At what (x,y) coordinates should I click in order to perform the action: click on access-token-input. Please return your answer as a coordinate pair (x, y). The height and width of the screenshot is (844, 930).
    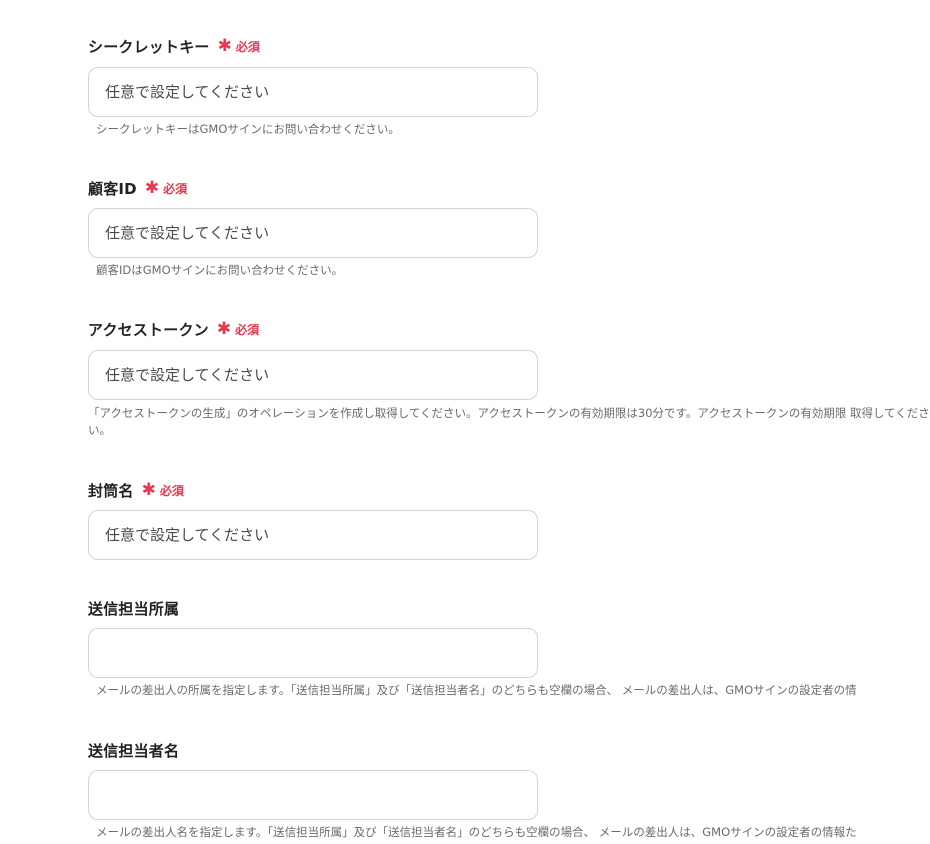
    Looking at the image, I should click on (313, 375).